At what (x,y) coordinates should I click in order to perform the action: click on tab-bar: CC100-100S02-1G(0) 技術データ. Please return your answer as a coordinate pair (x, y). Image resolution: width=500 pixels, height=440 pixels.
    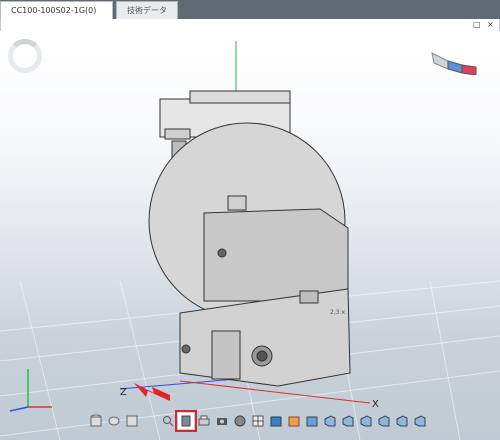
    Looking at the image, I should click on (250, 9).